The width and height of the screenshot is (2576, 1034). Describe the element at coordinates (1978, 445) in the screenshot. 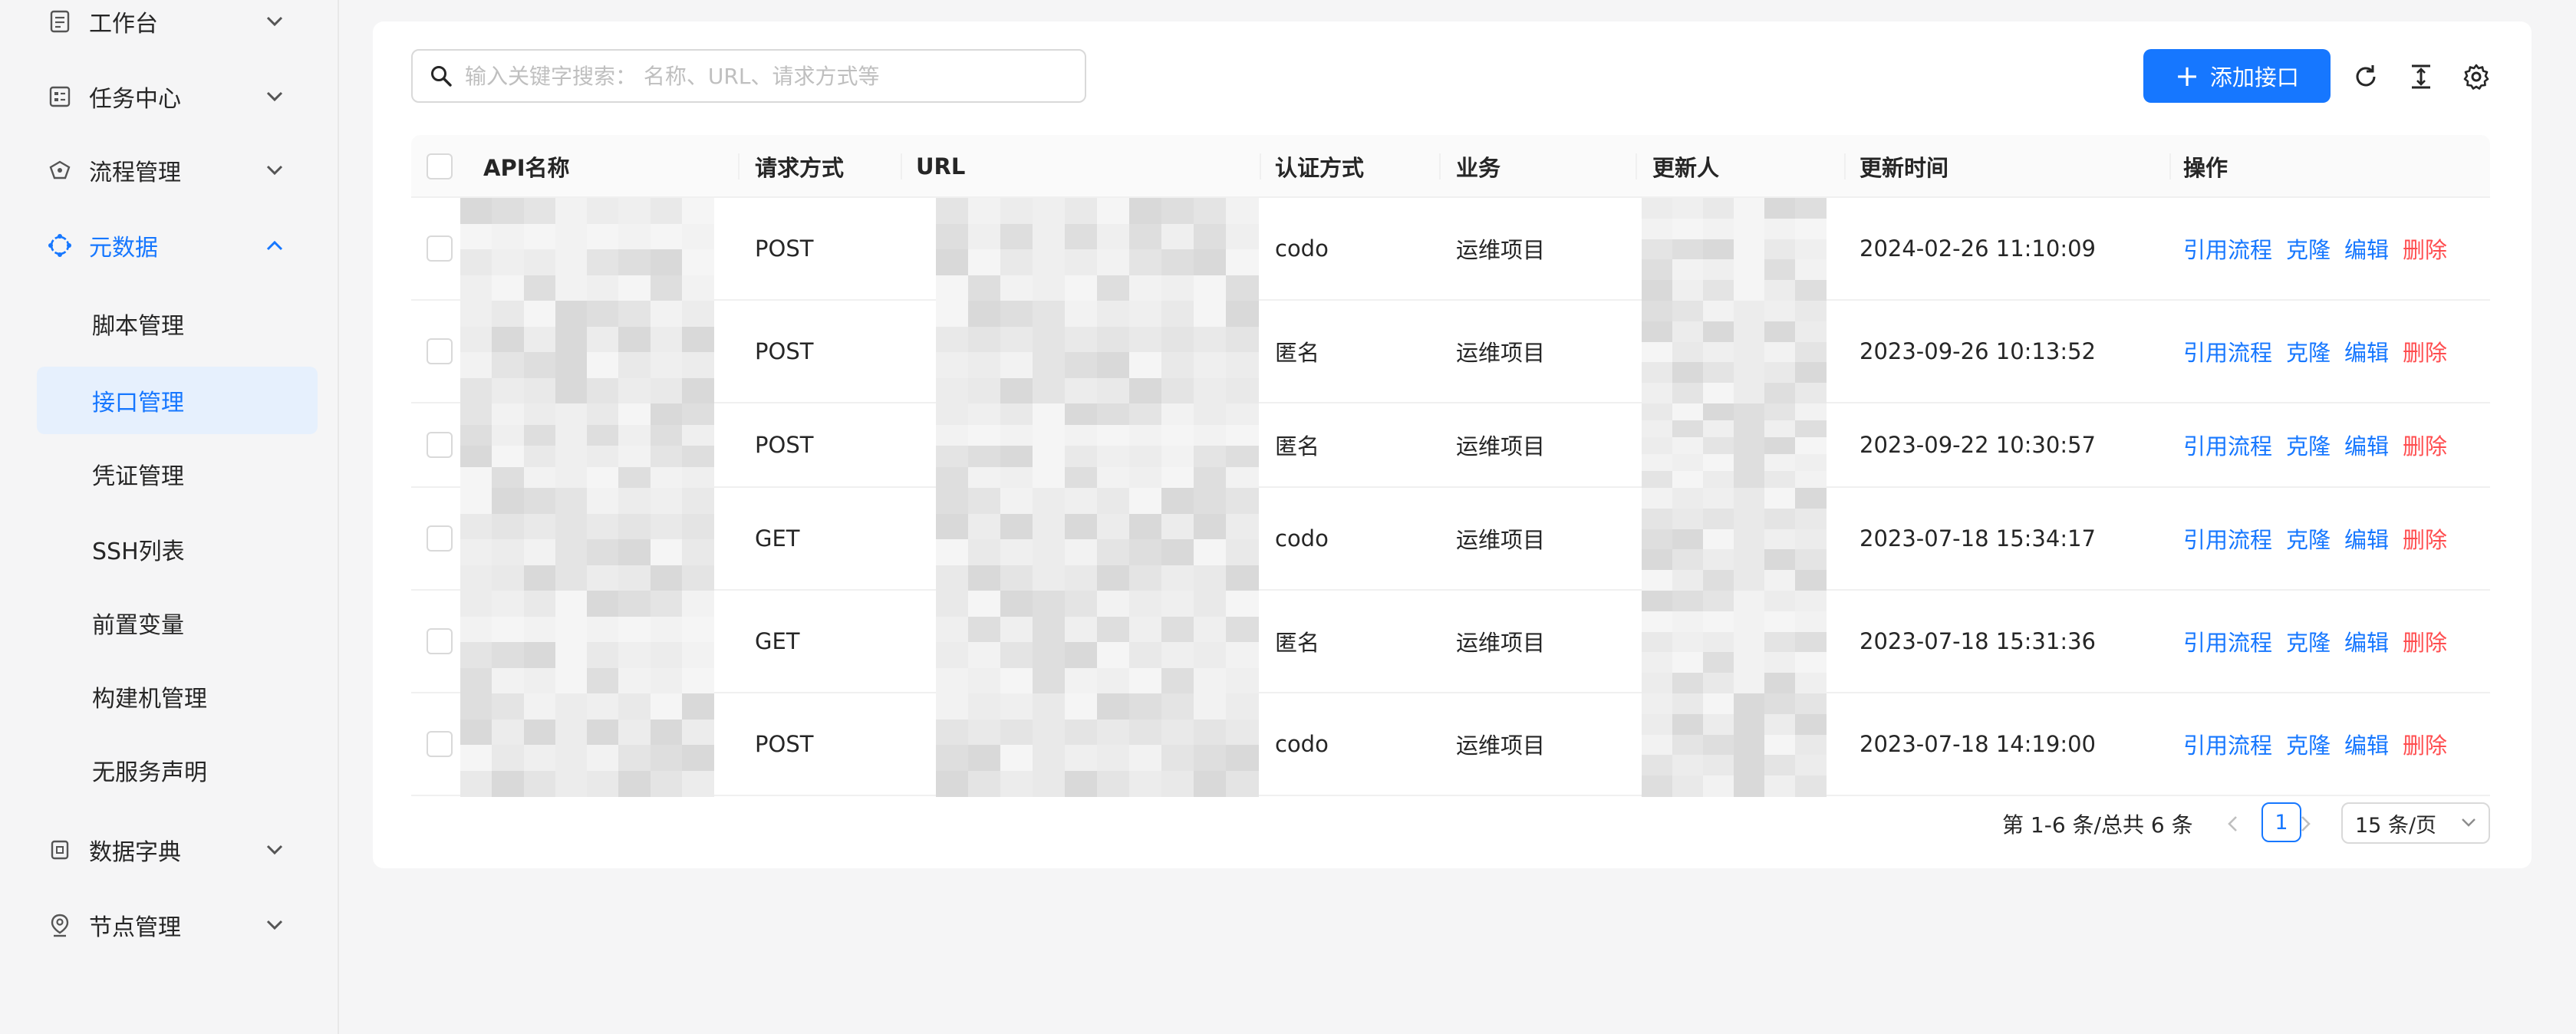

I see `cell-updated-at: 2023-09-22 10:30:57` at that location.